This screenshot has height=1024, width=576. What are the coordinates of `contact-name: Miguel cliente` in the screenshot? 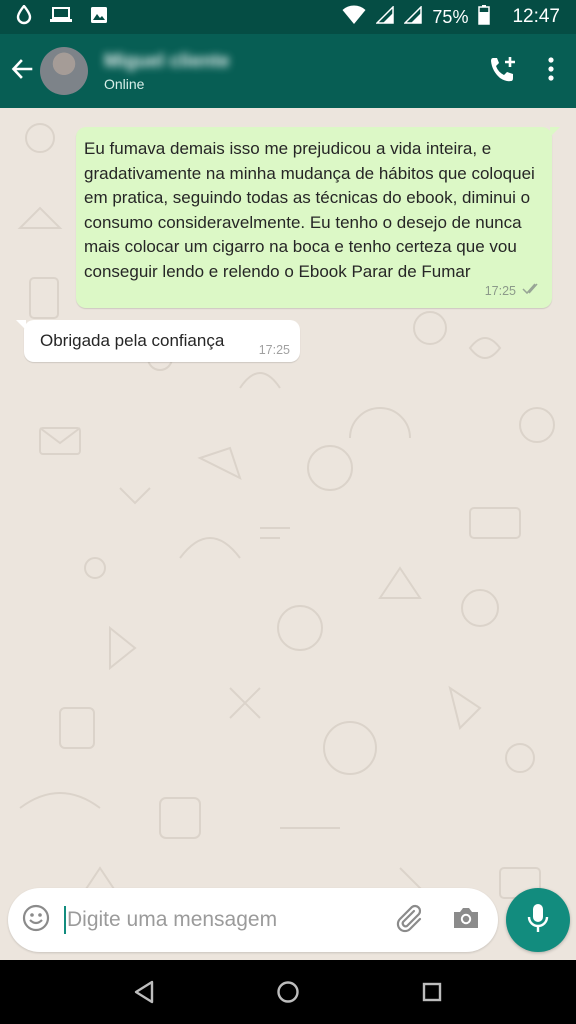 It's located at (167, 61).